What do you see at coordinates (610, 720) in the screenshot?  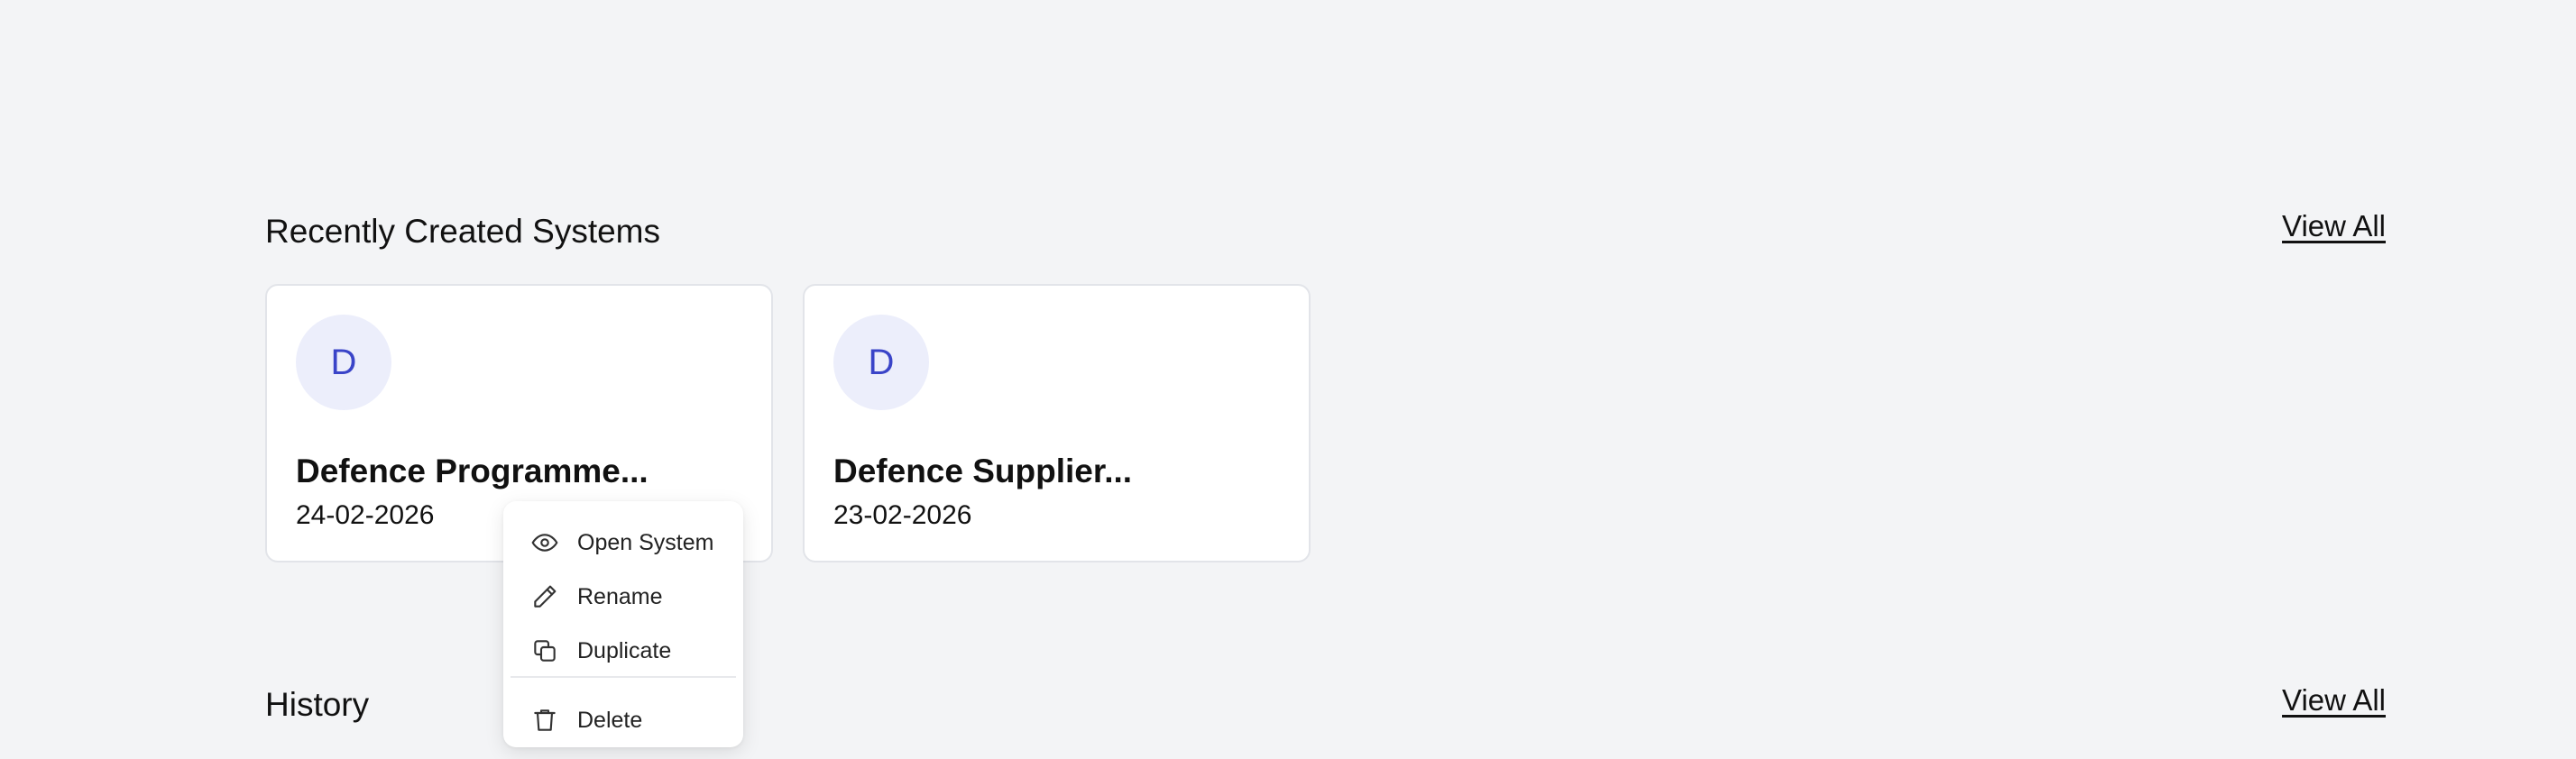 I see `menu-item-label: Delete` at bounding box center [610, 720].